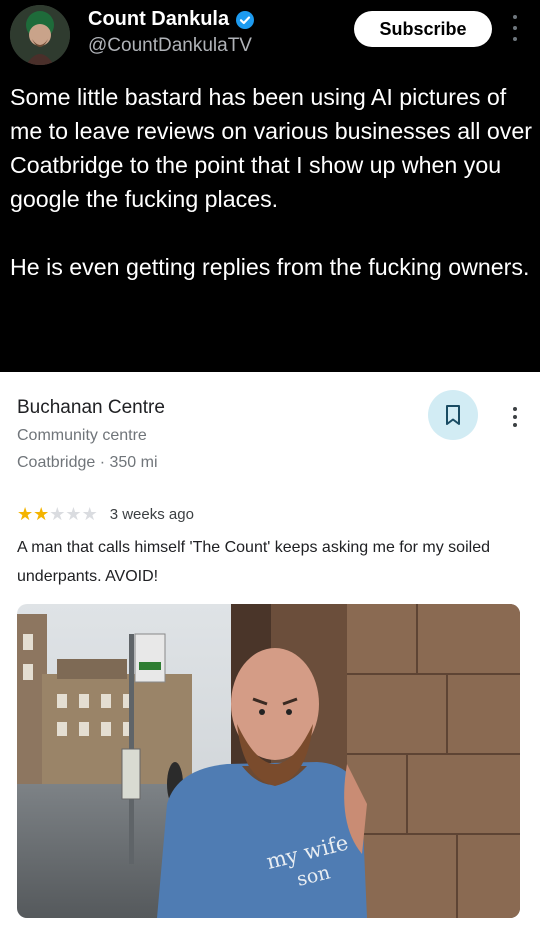 The width and height of the screenshot is (540, 929). I want to click on author-handle: @CountDankulaTV, so click(170, 46).